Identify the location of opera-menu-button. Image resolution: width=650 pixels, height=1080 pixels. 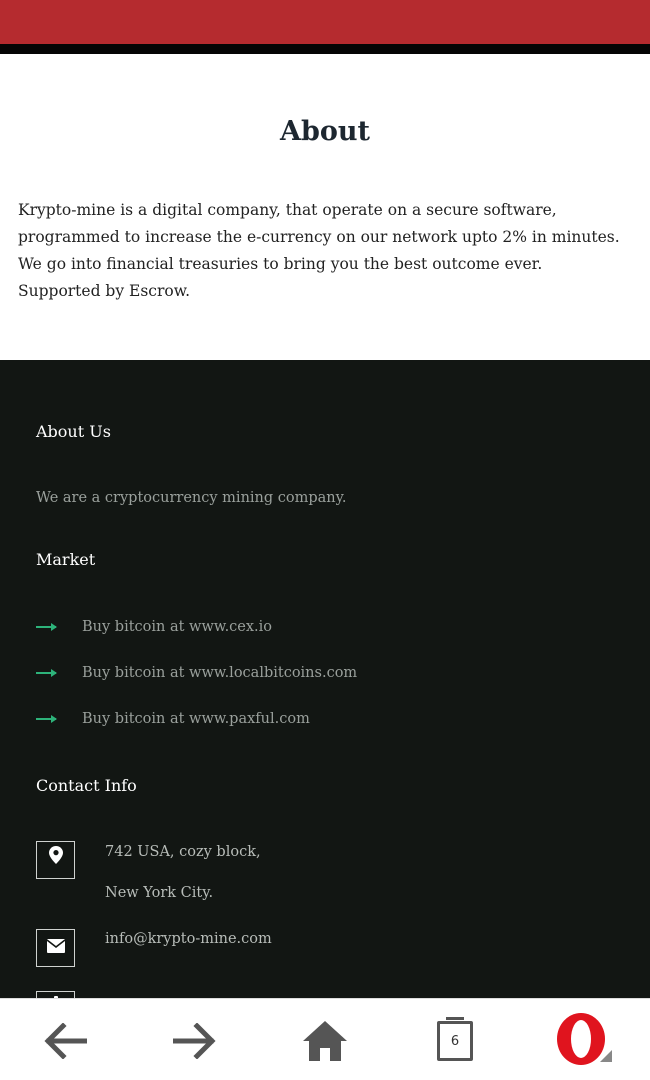
(583, 1041).